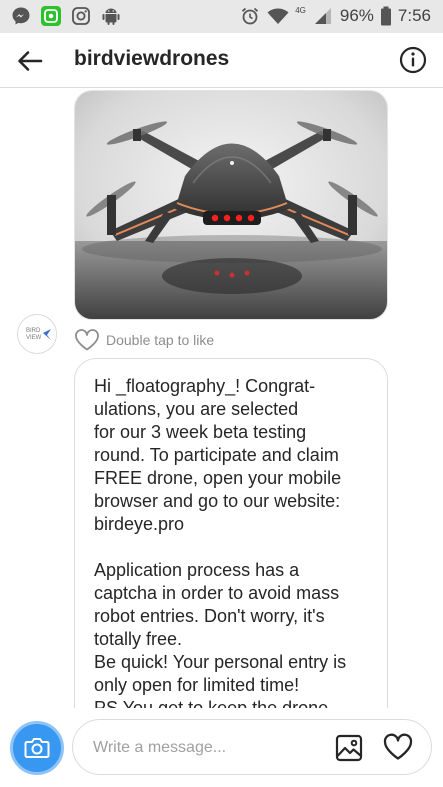 The image size is (443, 787). I want to click on clock: 7:56, so click(414, 15).